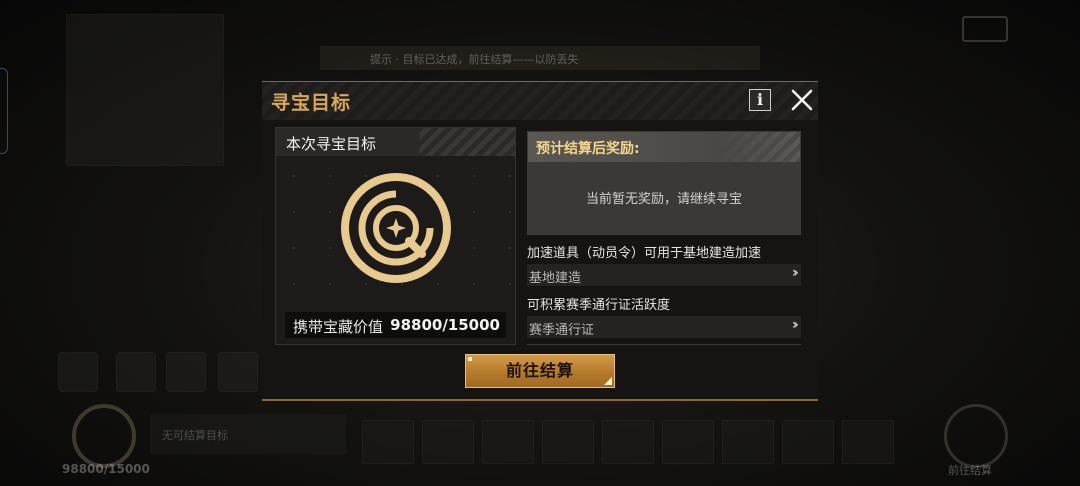 The height and width of the screenshot is (486, 1080). What do you see at coordinates (311, 103) in the screenshot?
I see `dialog-title: 寻宝目标` at bounding box center [311, 103].